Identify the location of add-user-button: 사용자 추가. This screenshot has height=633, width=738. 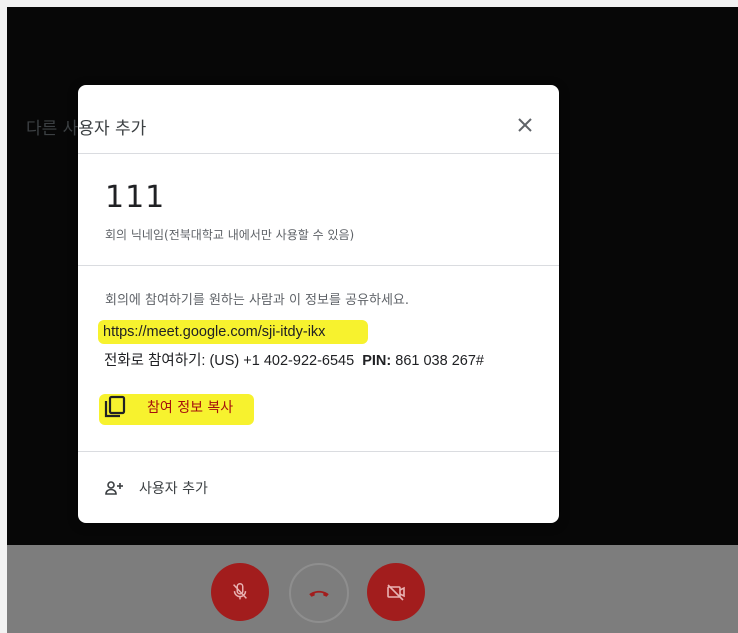
(156, 488).